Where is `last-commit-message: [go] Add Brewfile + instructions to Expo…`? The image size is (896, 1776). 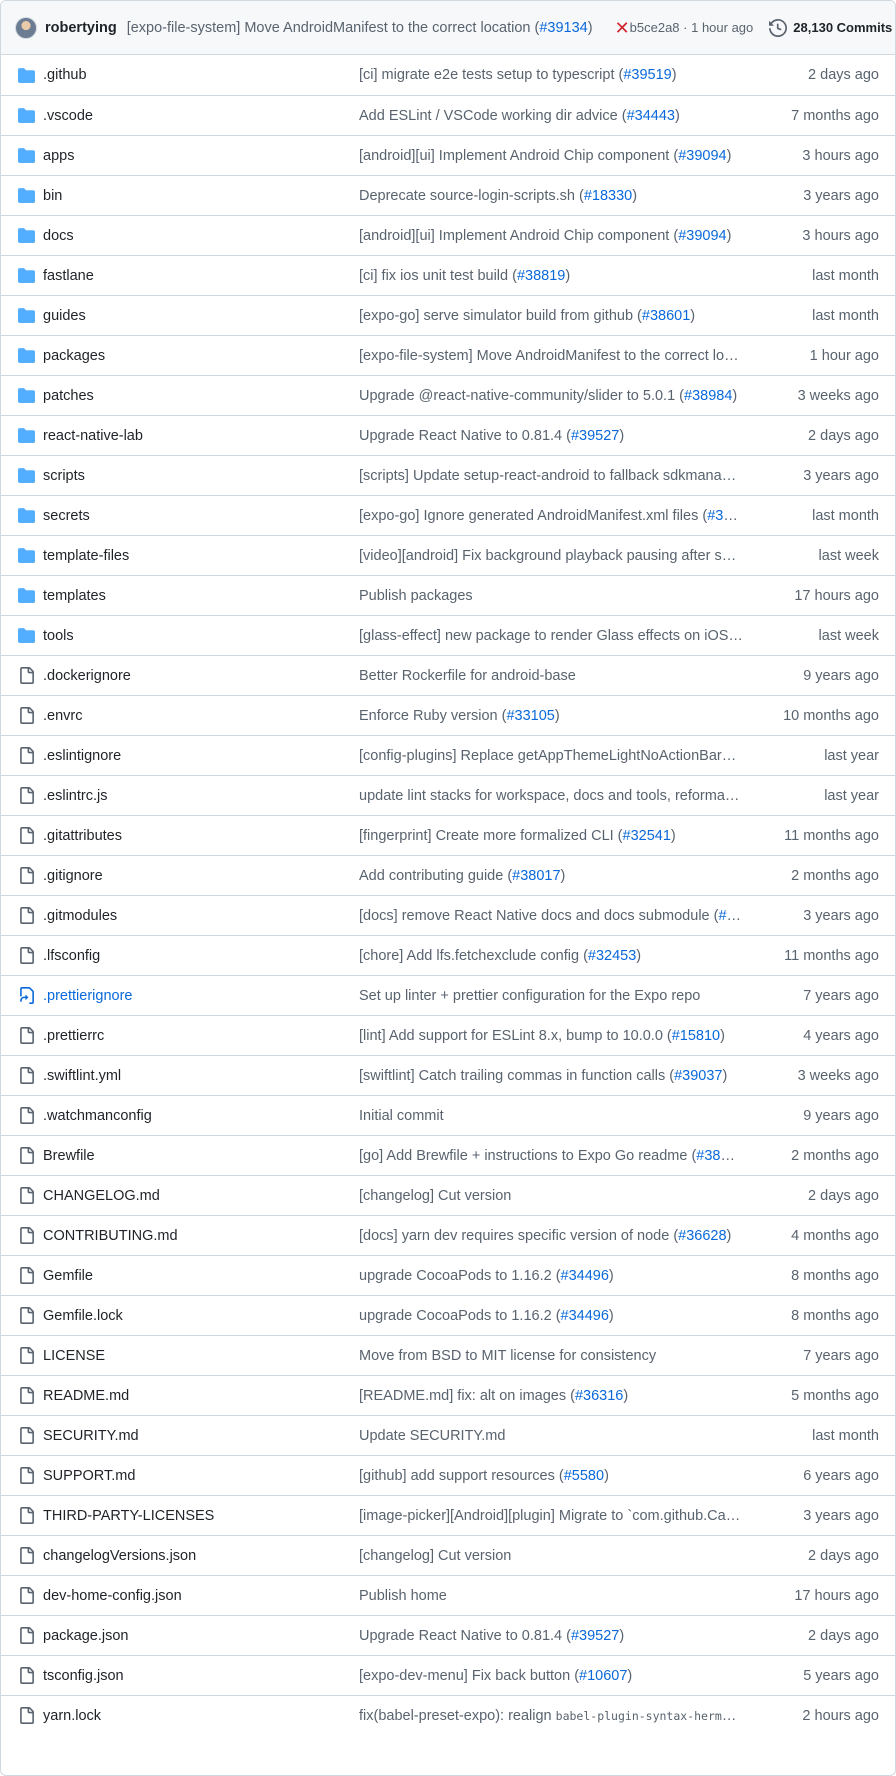 last-commit-message: [go] Add Brewfile + instructions to Expo… is located at coordinates (551, 1156).